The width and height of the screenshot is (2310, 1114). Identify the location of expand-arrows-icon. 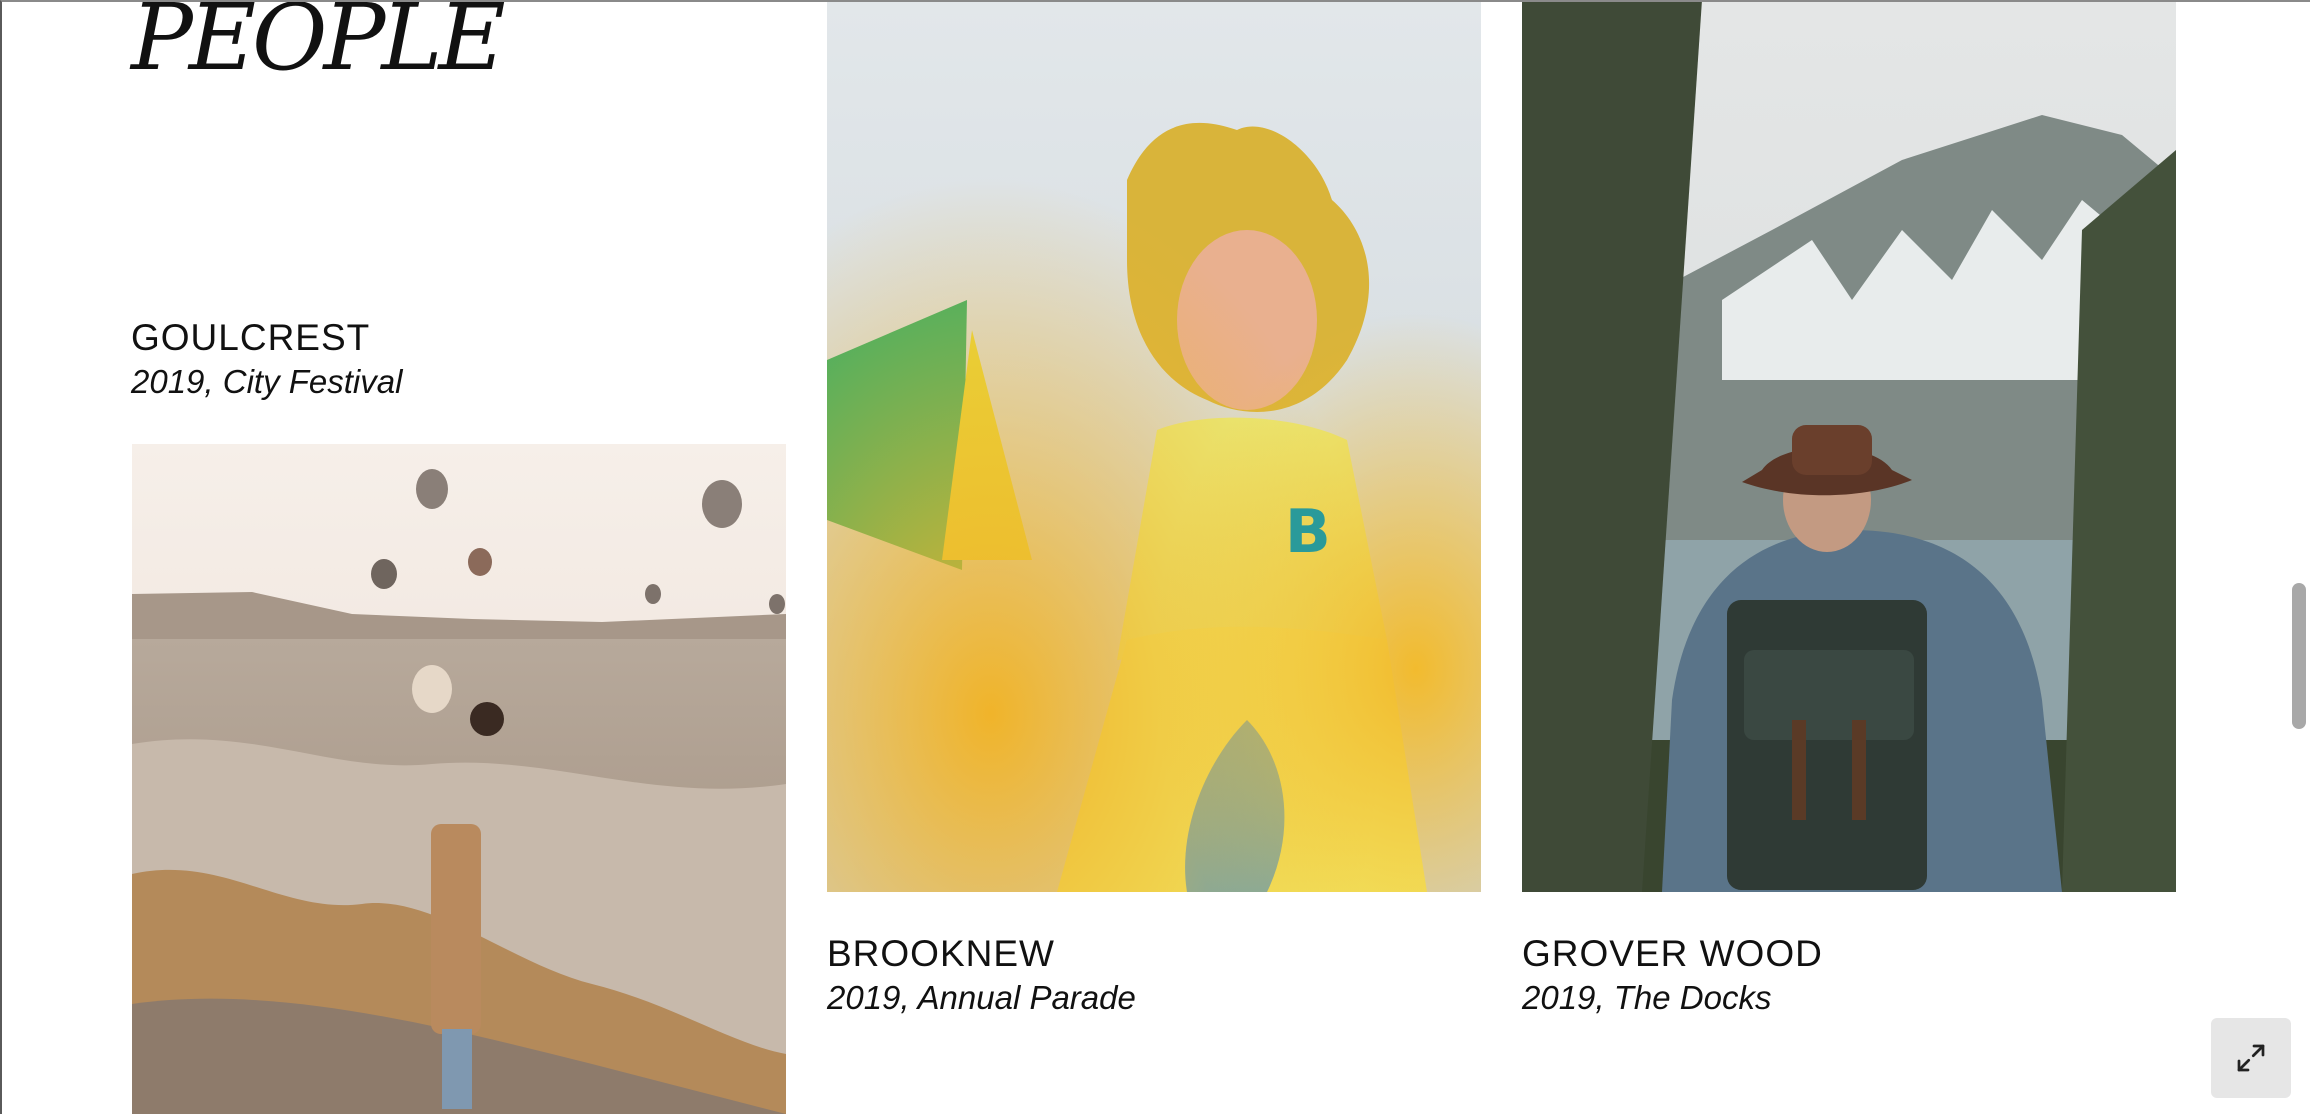
(2251, 1058).